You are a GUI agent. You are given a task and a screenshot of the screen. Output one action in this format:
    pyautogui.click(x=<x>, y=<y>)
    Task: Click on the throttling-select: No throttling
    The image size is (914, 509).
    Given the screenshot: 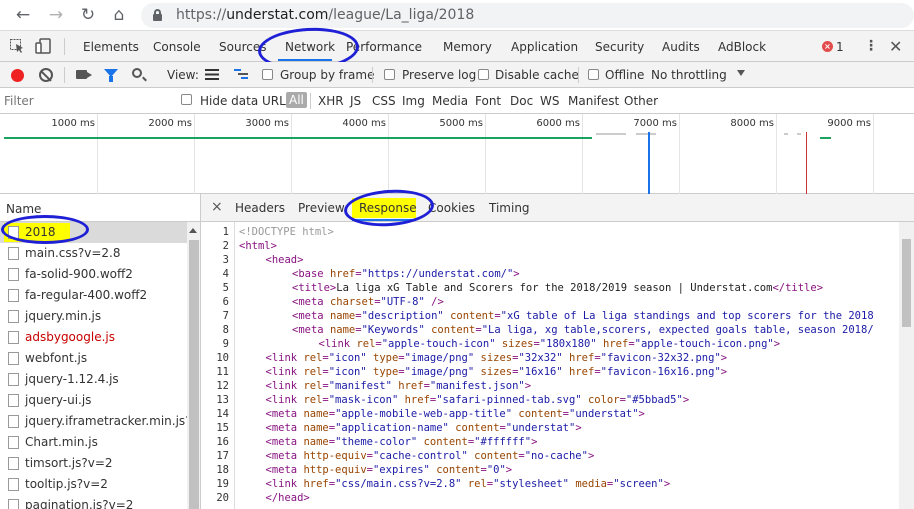 What is the action you would take?
    pyautogui.click(x=689, y=75)
    